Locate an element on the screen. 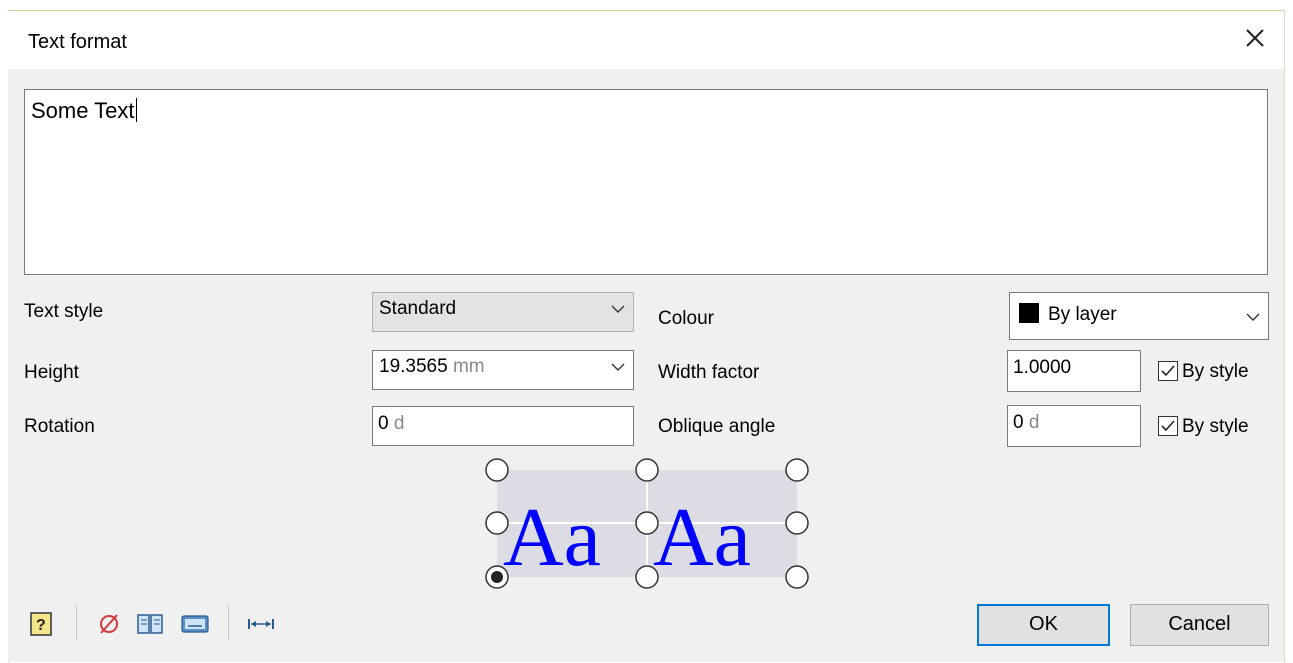 The width and height of the screenshot is (1293, 663). text-style-label: Text style is located at coordinates (64, 311).